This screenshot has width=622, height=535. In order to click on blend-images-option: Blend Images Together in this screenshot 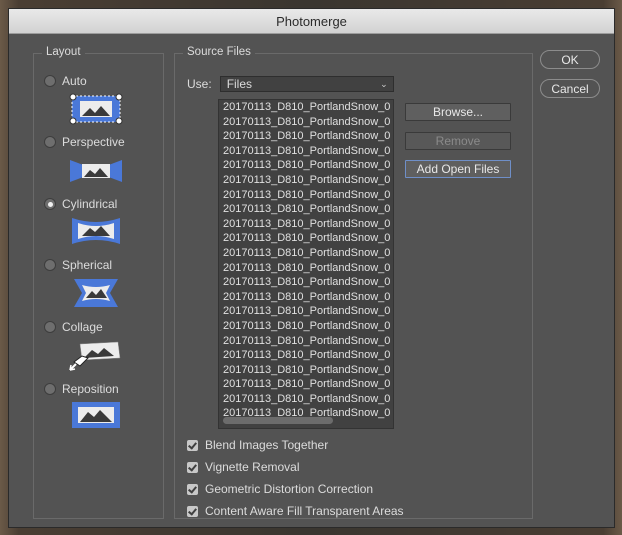, I will do `click(257, 445)`.